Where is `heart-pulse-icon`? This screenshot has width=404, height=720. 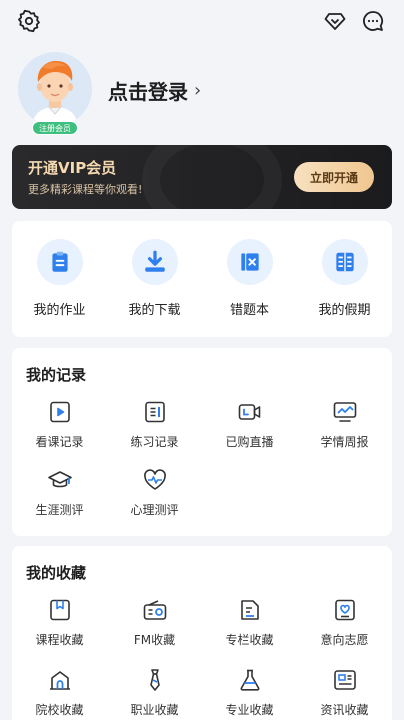 heart-pulse-icon is located at coordinates (155, 480).